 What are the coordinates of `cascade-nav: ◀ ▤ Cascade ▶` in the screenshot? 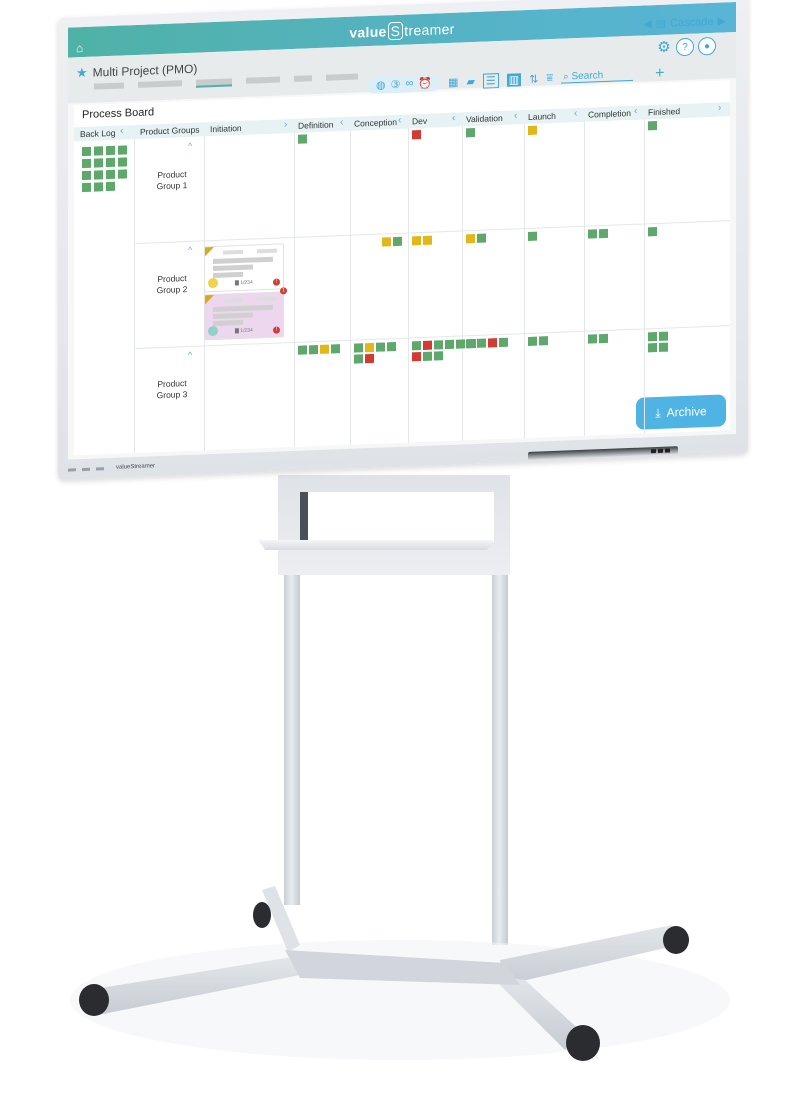 It's located at (684, 22).